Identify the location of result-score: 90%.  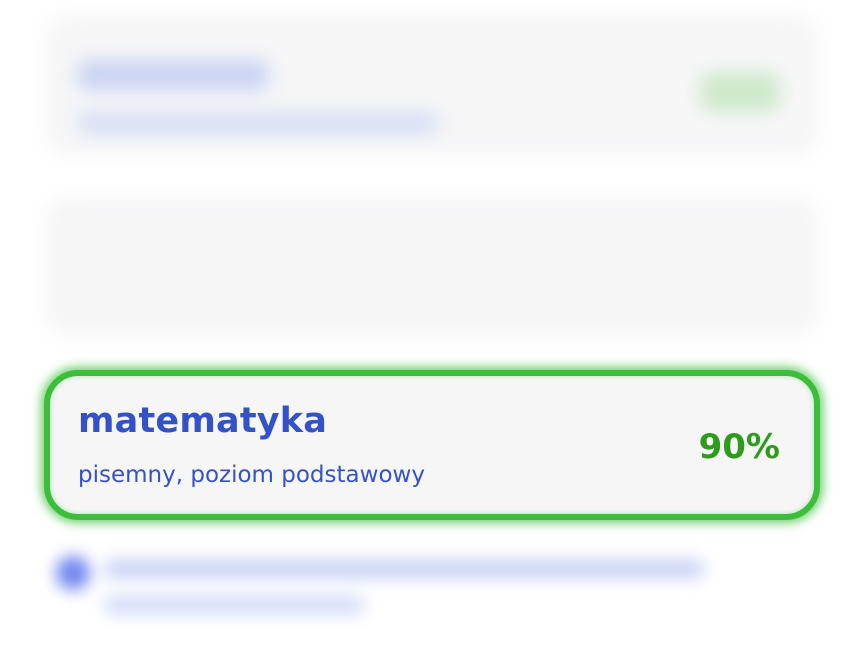
(739, 447).